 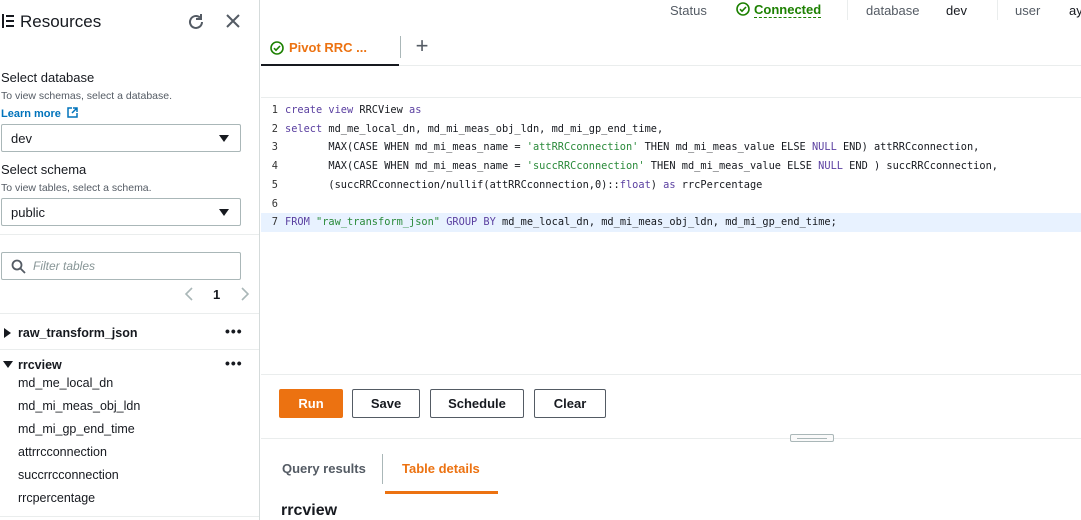 I want to click on table-item-rrcview: rrcview •••, so click(x=129, y=365).